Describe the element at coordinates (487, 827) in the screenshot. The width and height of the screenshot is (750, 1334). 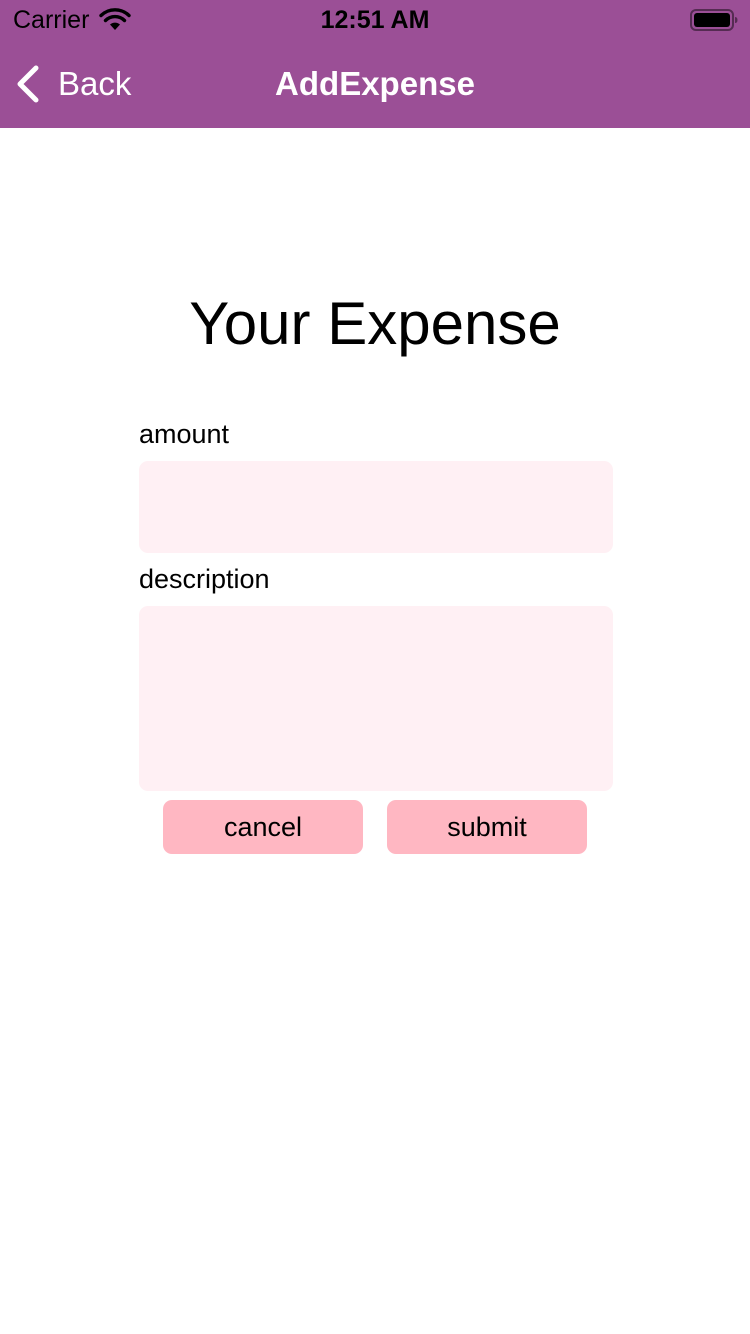
I see `submit-button: submit` at that location.